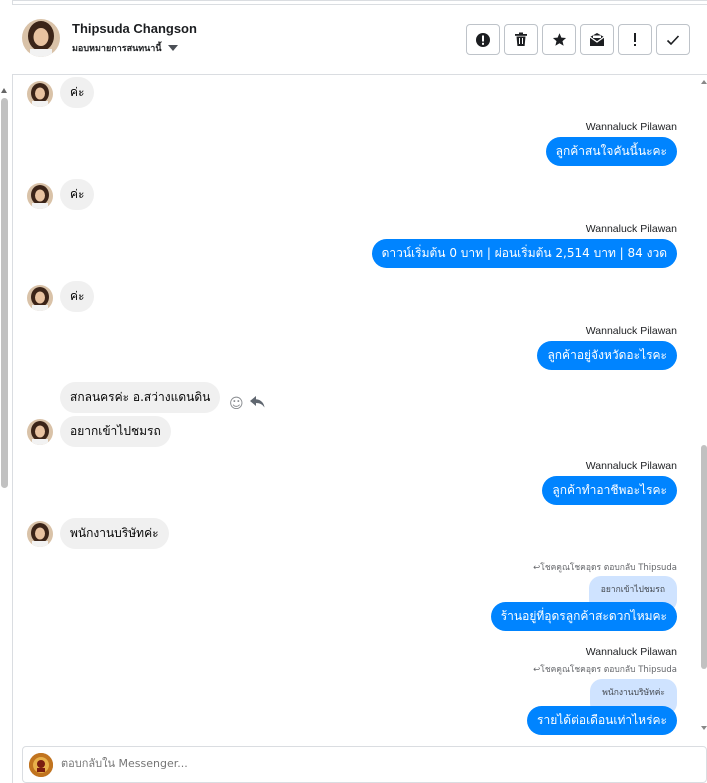  Describe the element at coordinates (257, 404) in the screenshot. I see `reply-arrow-icon` at that location.